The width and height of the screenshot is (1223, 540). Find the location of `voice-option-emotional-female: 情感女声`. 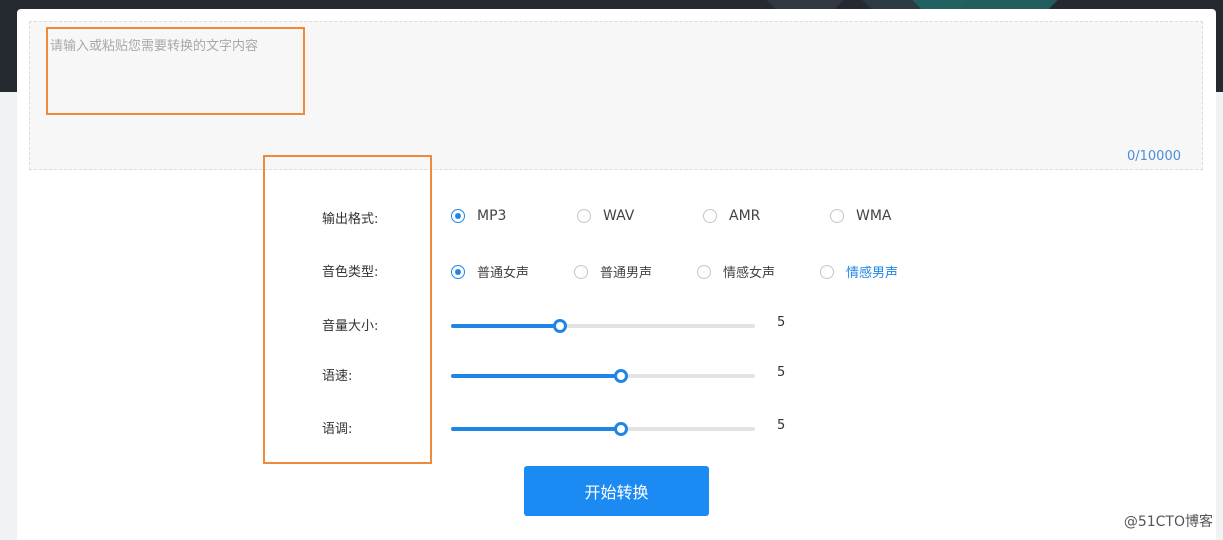

voice-option-emotional-female: 情感女声 is located at coordinates (736, 271).